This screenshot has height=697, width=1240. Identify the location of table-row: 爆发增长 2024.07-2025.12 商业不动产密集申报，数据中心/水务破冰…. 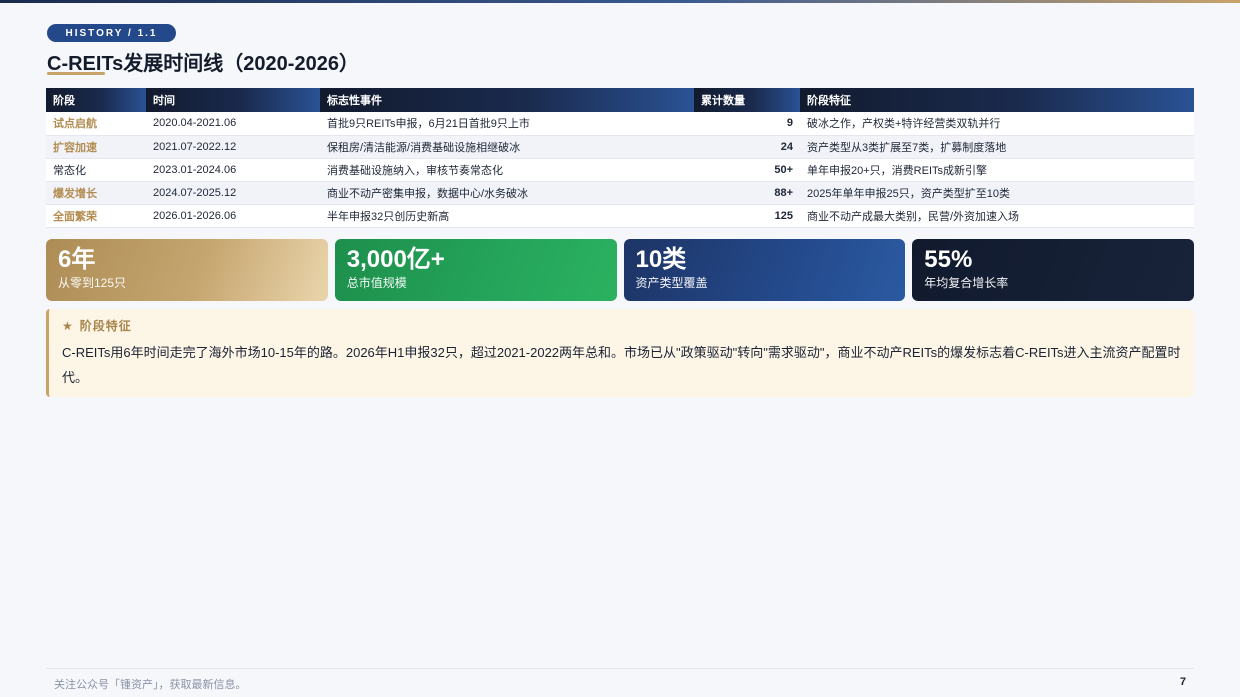
(620, 193).